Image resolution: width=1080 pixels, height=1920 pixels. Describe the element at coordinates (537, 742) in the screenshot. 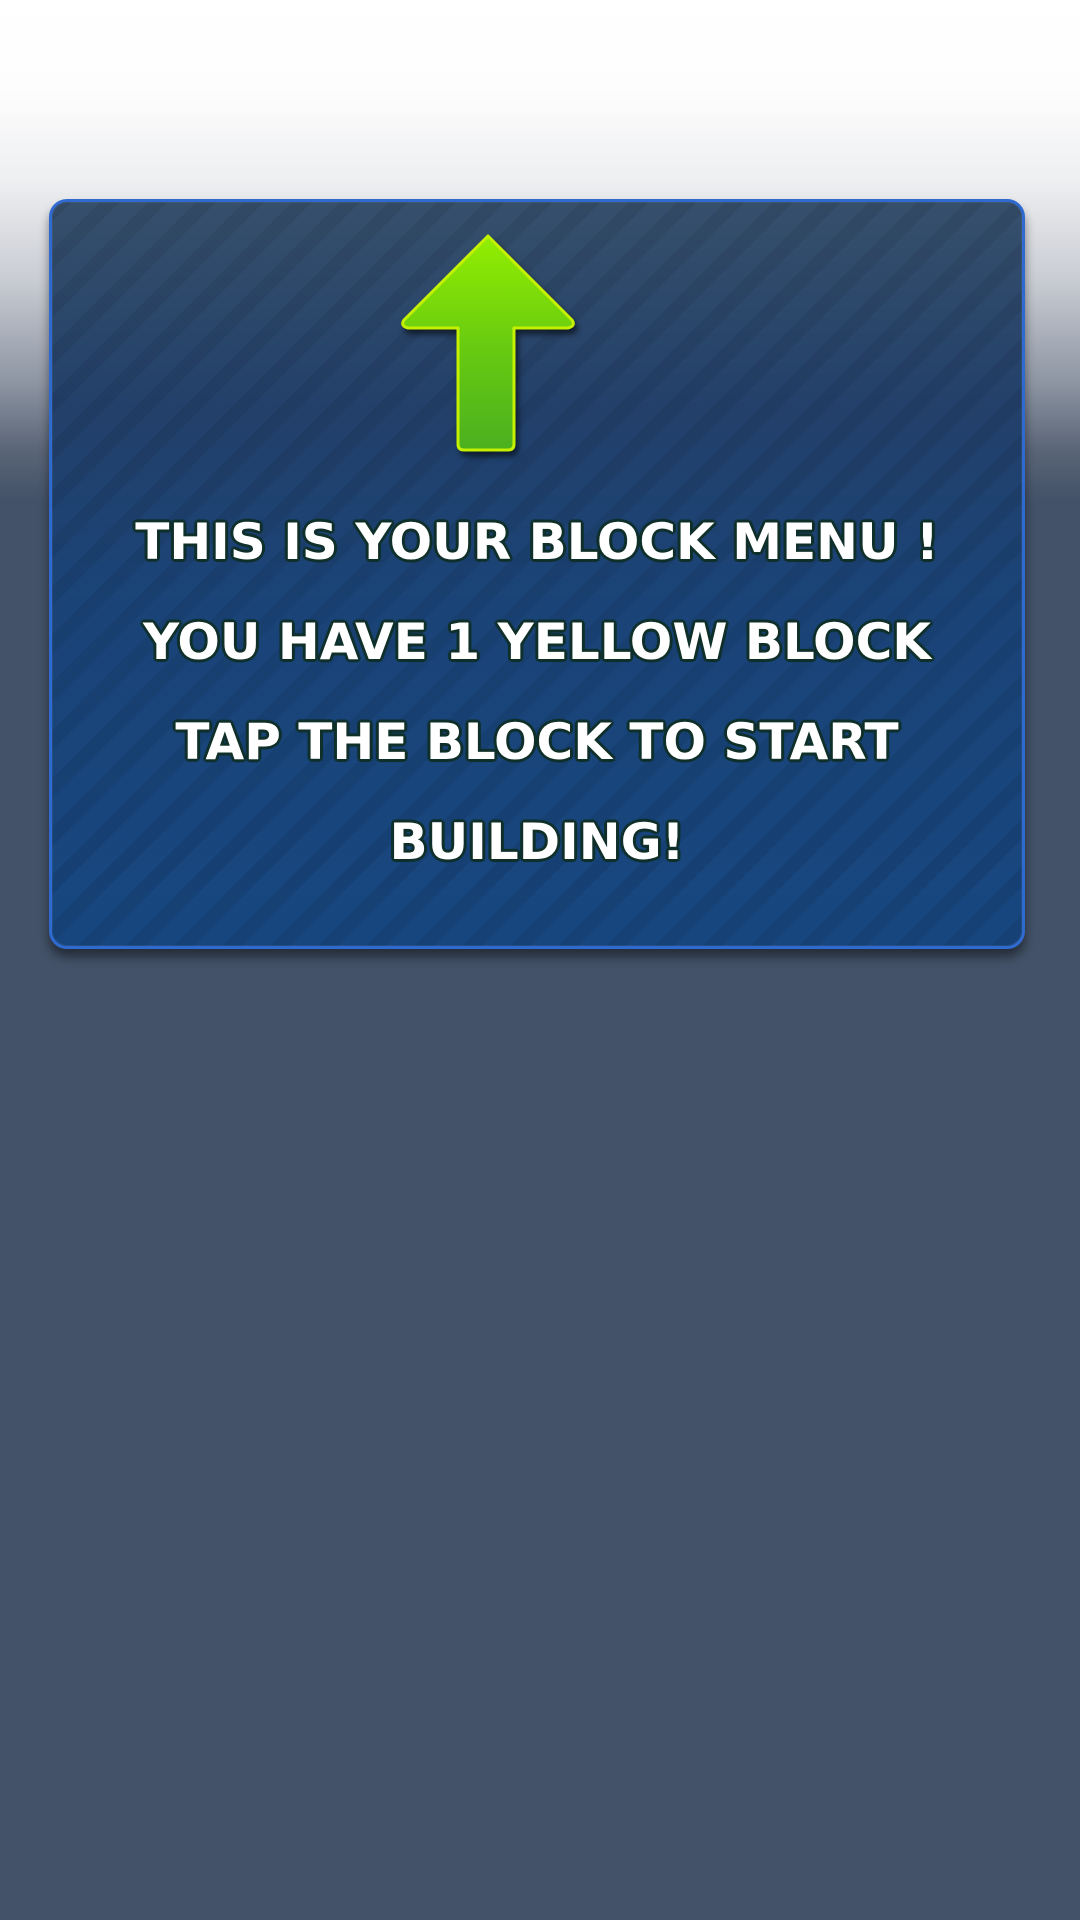

I see `message-line-3: TAP THE BLOCK TO START` at that location.